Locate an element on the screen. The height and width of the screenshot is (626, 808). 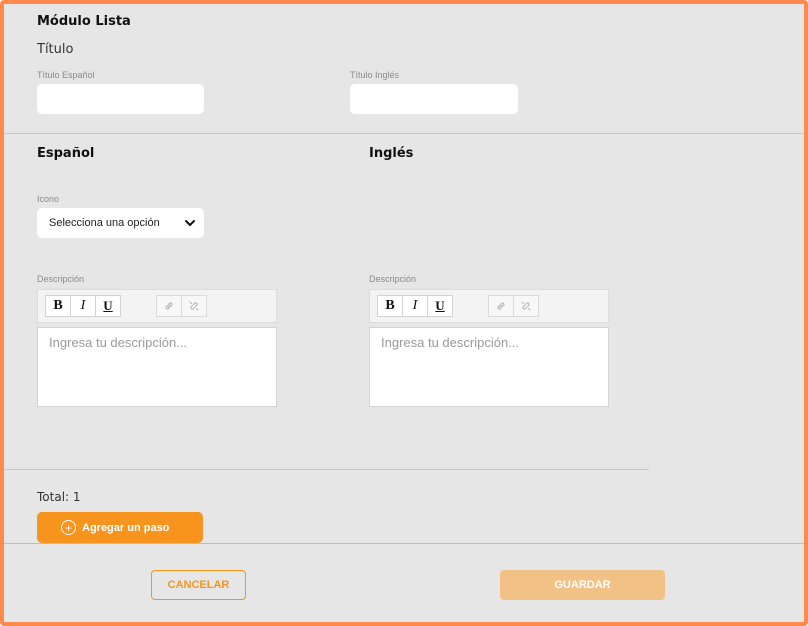
english-heading: Inglés is located at coordinates (391, 153).